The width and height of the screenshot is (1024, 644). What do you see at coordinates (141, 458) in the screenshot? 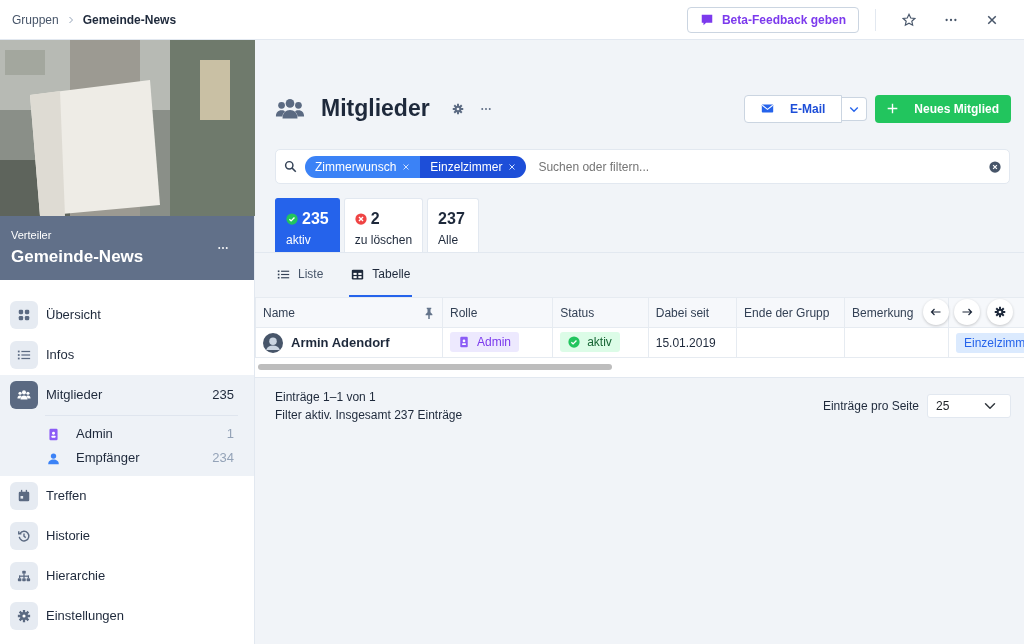
I see `subnav-item: Empfänger 234` at bounding box center [141, 458].